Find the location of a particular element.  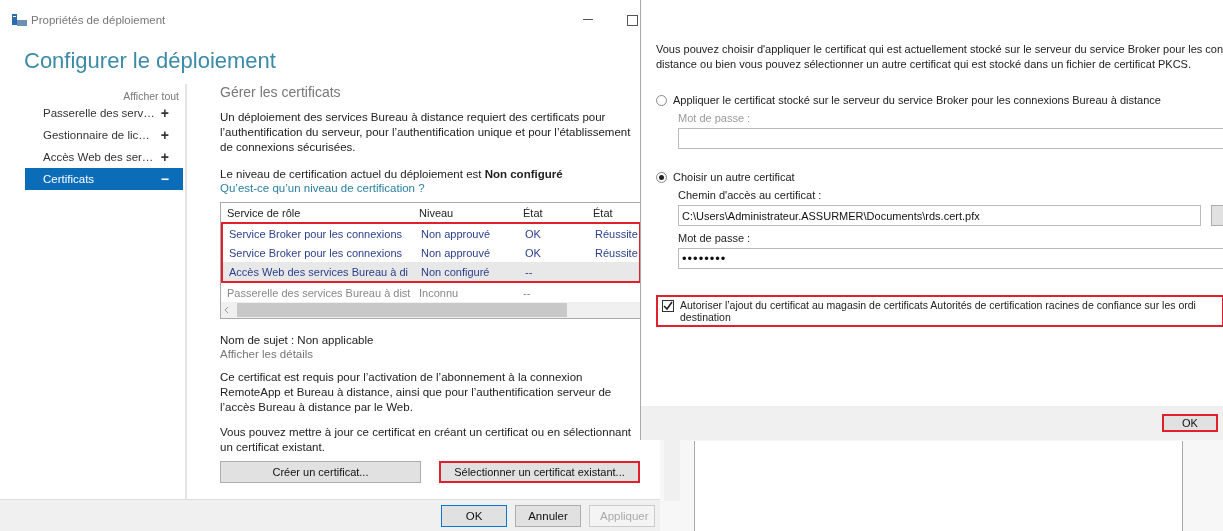

trust-checkbox-row: Autoriser l’ajout du certificat au magasin de certificats Autorités de certification racines de confiance sur les ordi destination is located at coordinates (939, 311).